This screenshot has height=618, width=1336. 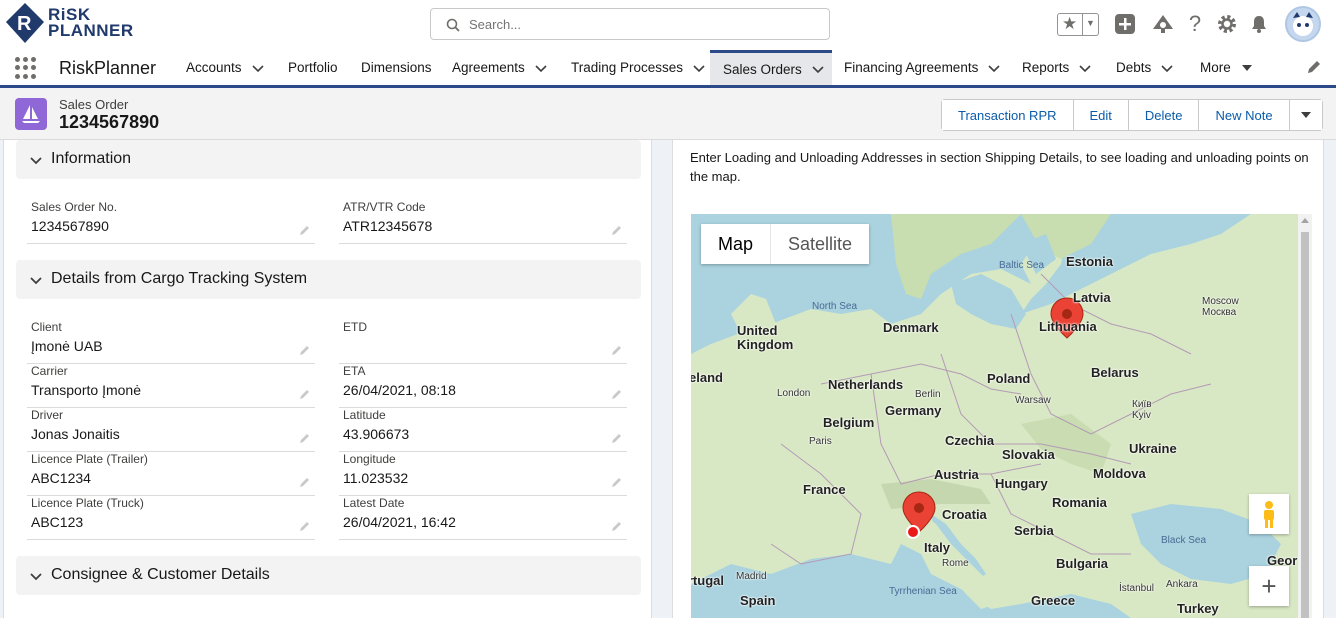 What do you see at coordinates (771, 67) in the screenshot?
I see `nav-tab-sales-orders: Sales Orders` at bounding box center [771, 67].